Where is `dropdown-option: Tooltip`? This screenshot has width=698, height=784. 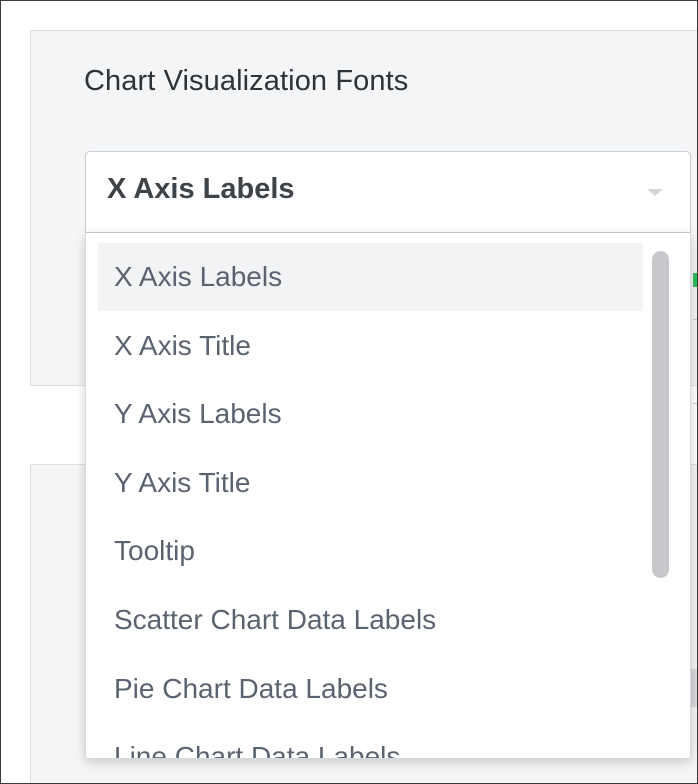 dropdown-option: Tooltip is located at coordinates (370, 551).